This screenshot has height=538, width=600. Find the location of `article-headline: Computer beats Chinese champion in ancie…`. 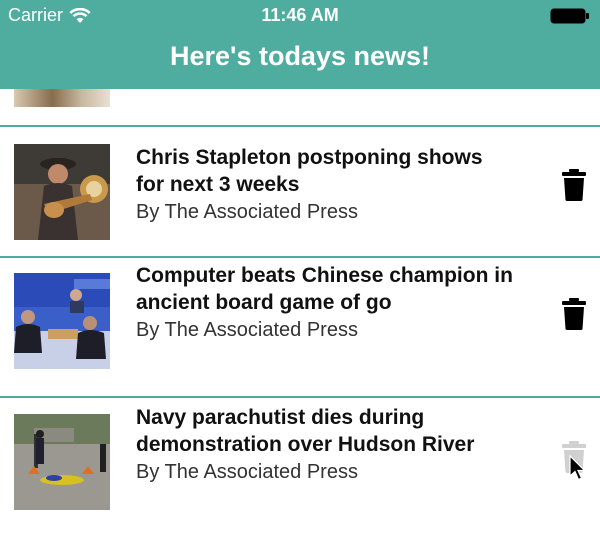

article-headline: Computer beats Chinese champion in ancie… is located at coordinates (326, 289).